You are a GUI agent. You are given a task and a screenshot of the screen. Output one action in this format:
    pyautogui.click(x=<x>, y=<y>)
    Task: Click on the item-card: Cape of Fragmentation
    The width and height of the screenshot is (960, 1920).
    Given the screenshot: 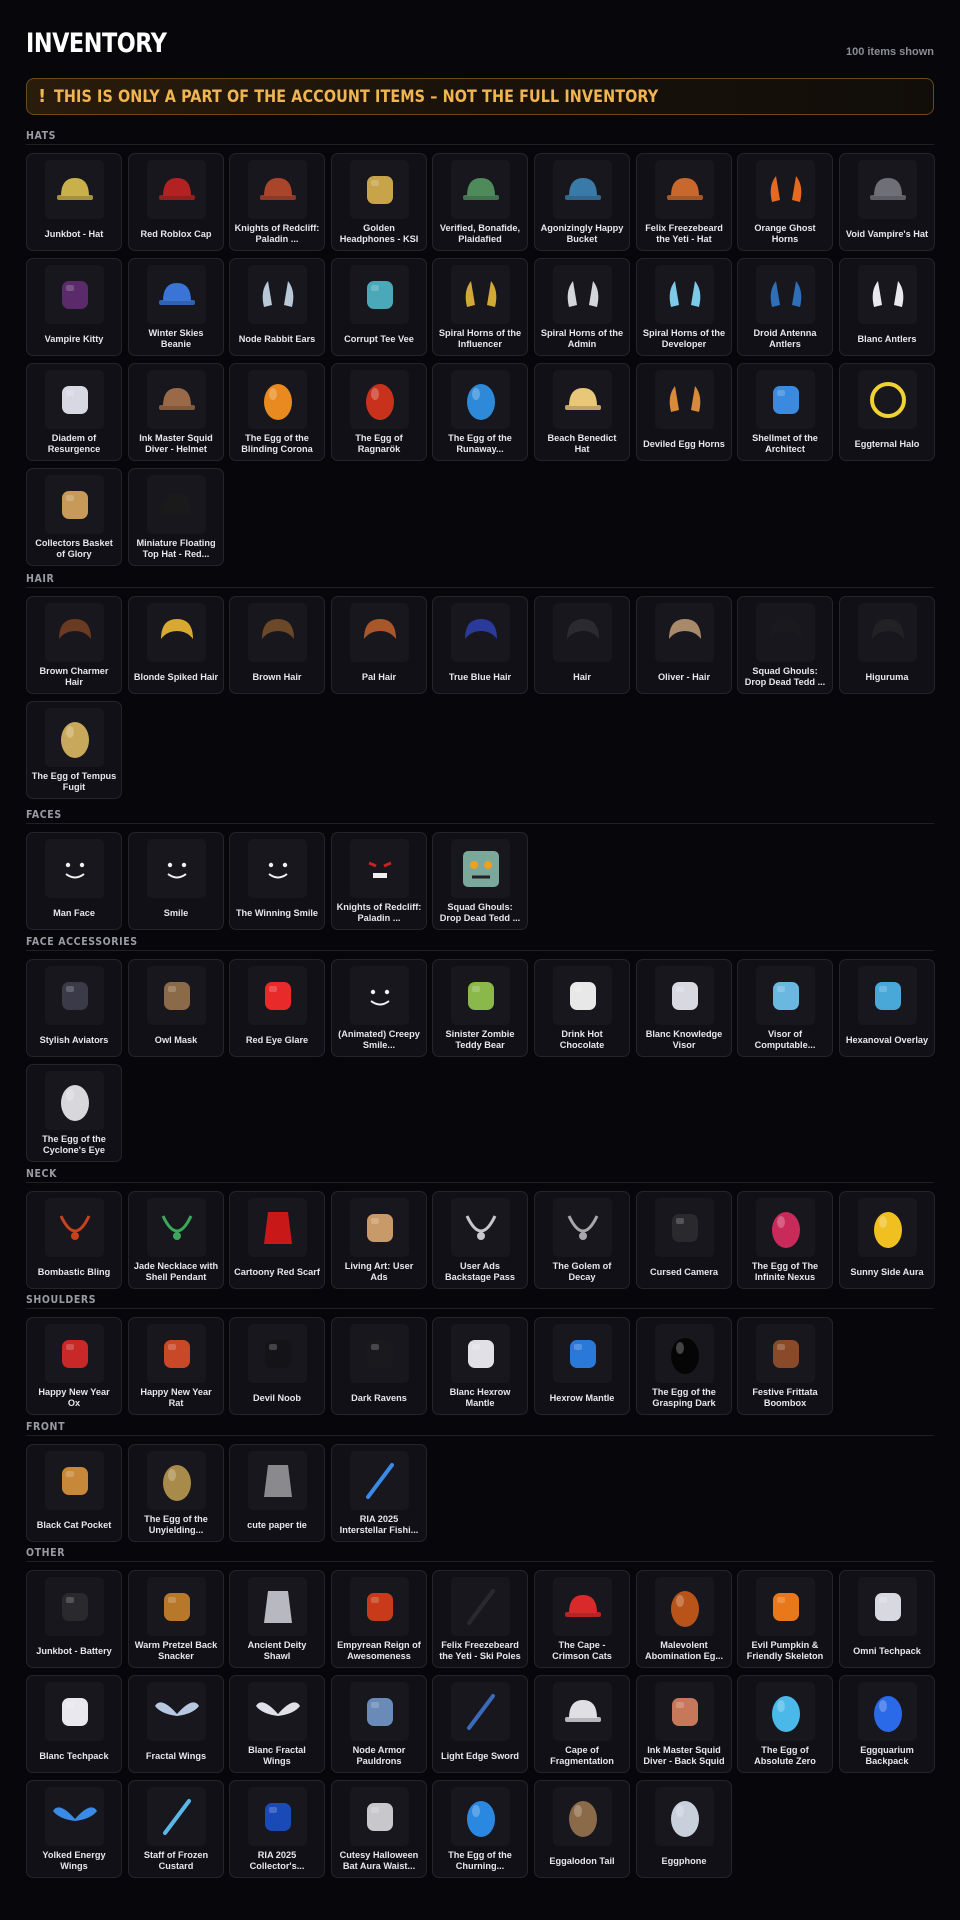 What is the action you would take?
    pyautogui.click(x=582, y=1724)
    